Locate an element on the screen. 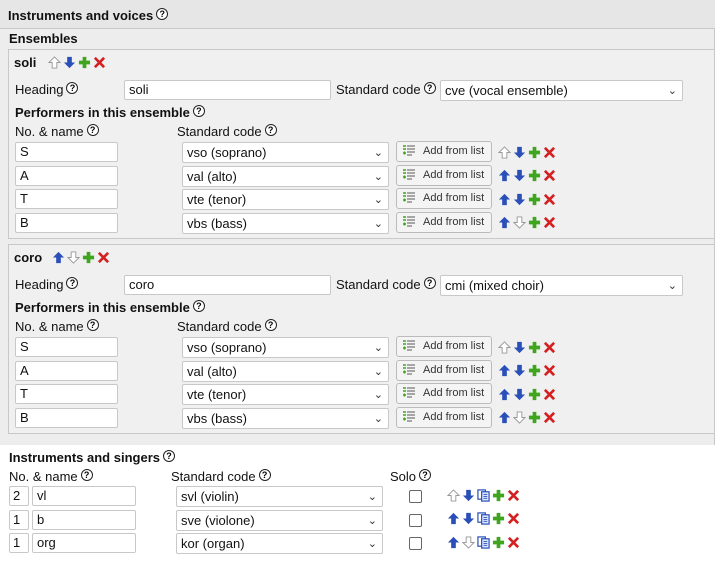 The image size is (715, 561). instrument-count-input: 2 is located at coordinates (19, 496).